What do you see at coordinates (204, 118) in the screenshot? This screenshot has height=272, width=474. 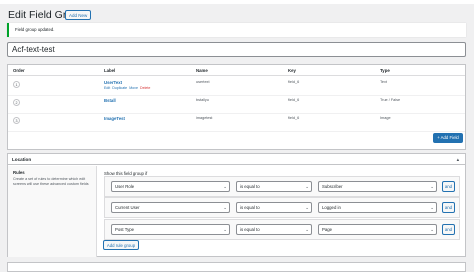 I see `field-name: imagetest` at bounding box center [204, 118].